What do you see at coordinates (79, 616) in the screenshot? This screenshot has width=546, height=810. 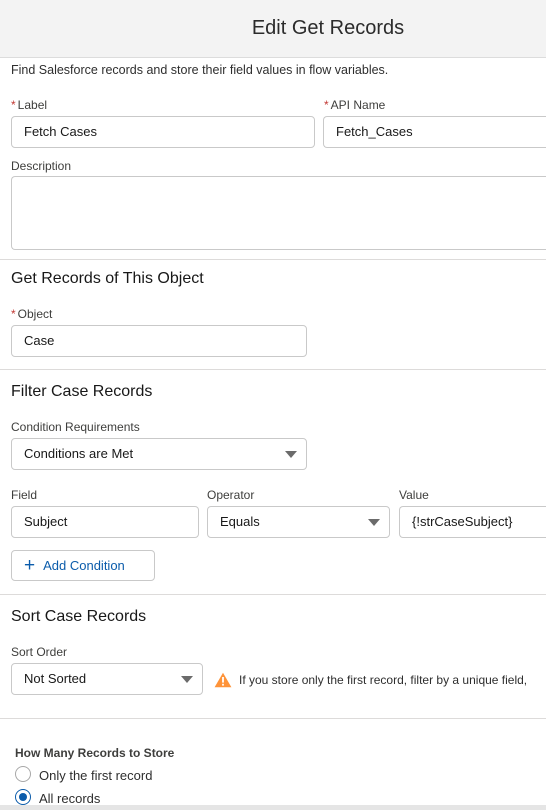 I see `sort-section-title: Sort Case Records` at bounding box center [79, 616].